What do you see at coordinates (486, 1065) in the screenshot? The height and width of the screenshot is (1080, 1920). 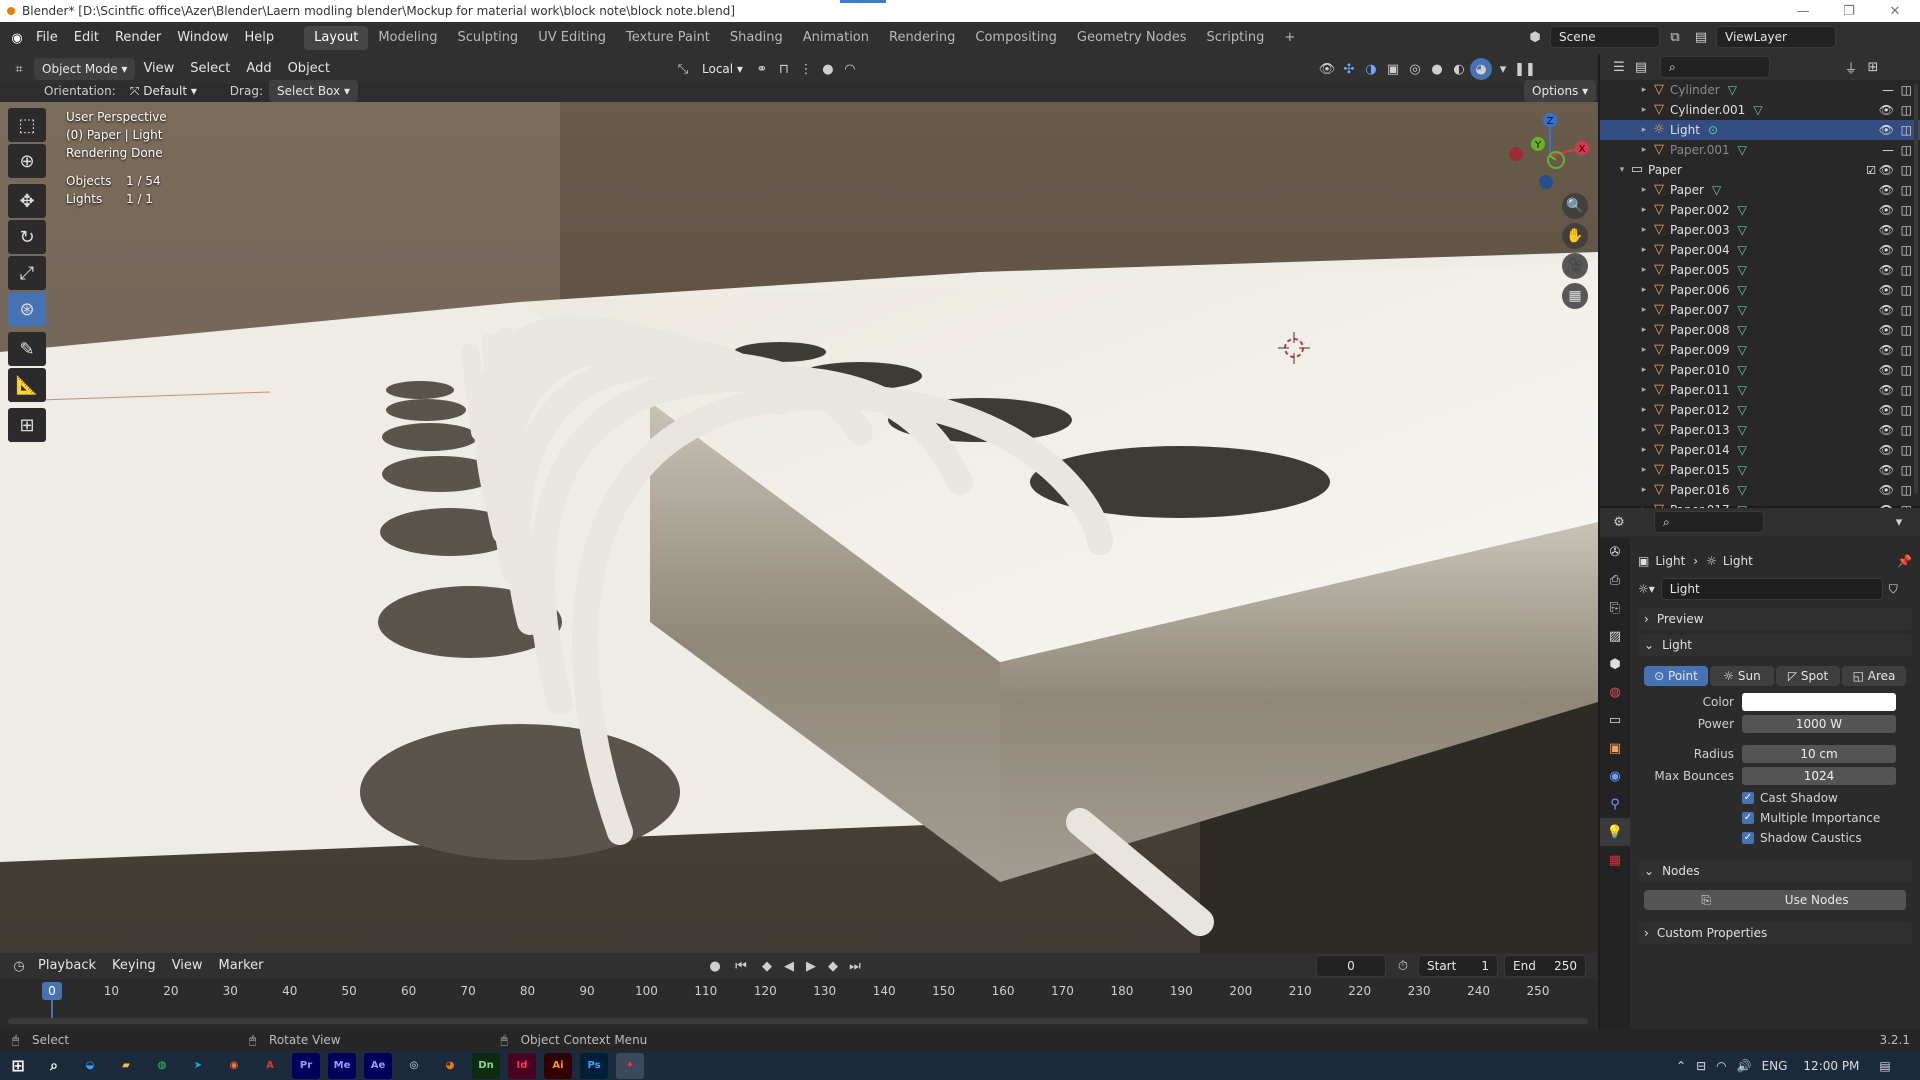 I see `dimension-icon: Dn` at bounding box center [486, 1065].